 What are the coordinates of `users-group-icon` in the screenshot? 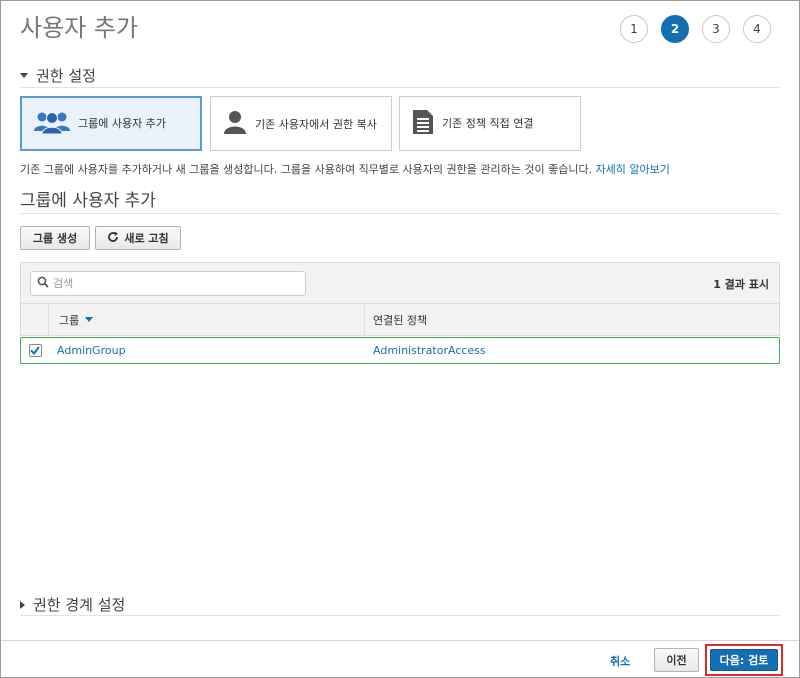 It's located at (52, 123).